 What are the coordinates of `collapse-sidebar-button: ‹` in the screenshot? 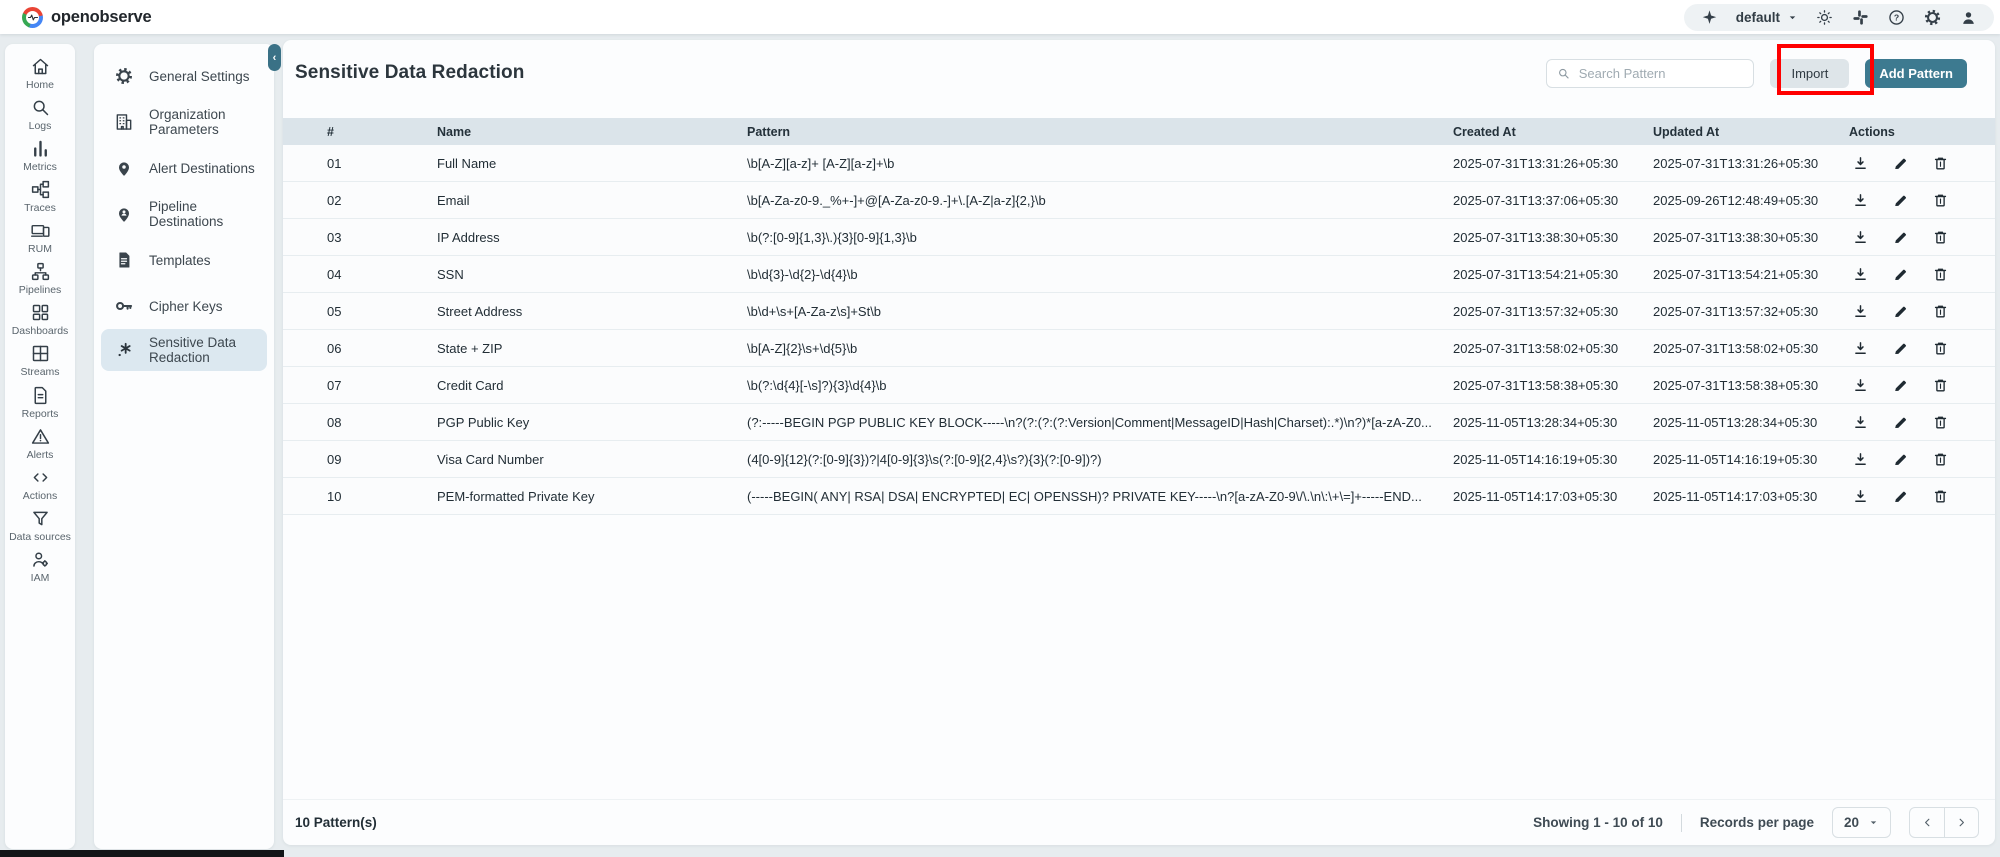 It's located at (274, 57).